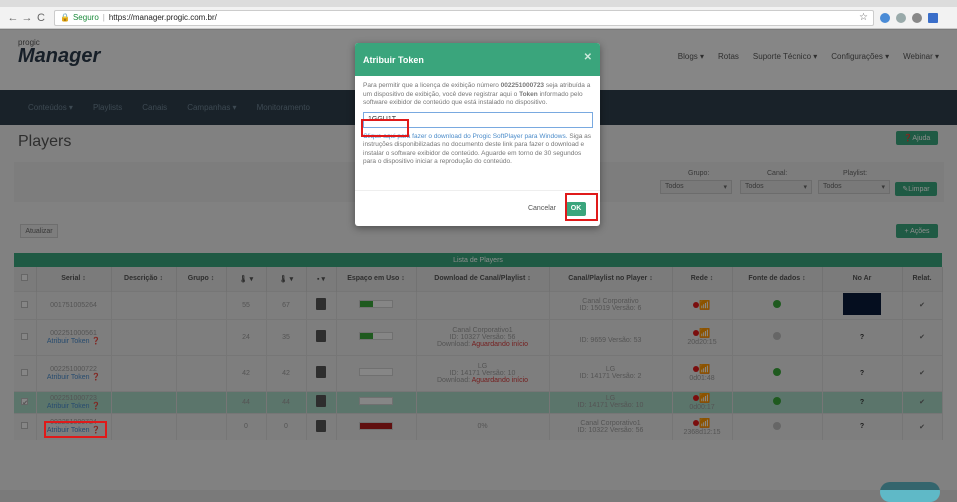 This screenshot has width=957, height=502. What do you see at coordinates (393, 59) in the screenshot?
I see `modal-title: Atribuir Token` at bounding box center [393, 59].